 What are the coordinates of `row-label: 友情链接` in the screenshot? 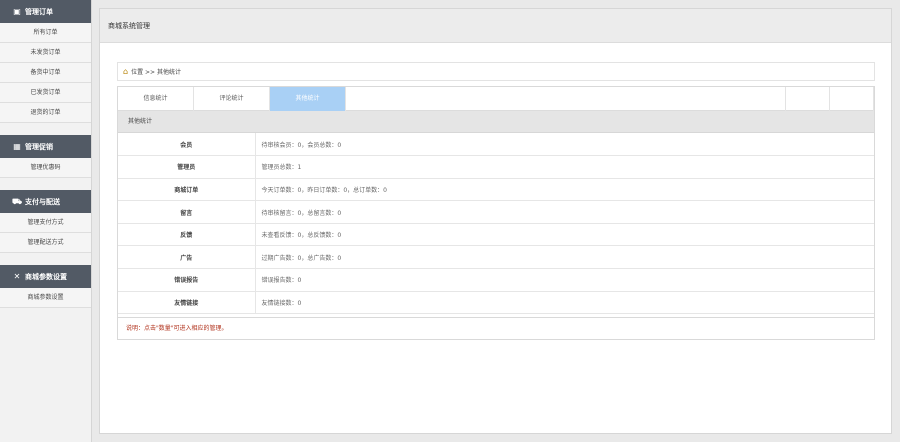 It's located at (187, 303).